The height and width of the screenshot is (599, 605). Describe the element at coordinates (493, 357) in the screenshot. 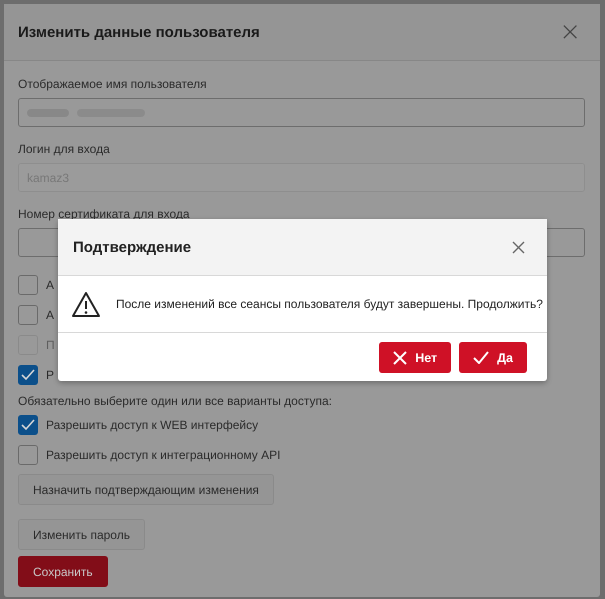

I see `yes-button: Да` at that location.